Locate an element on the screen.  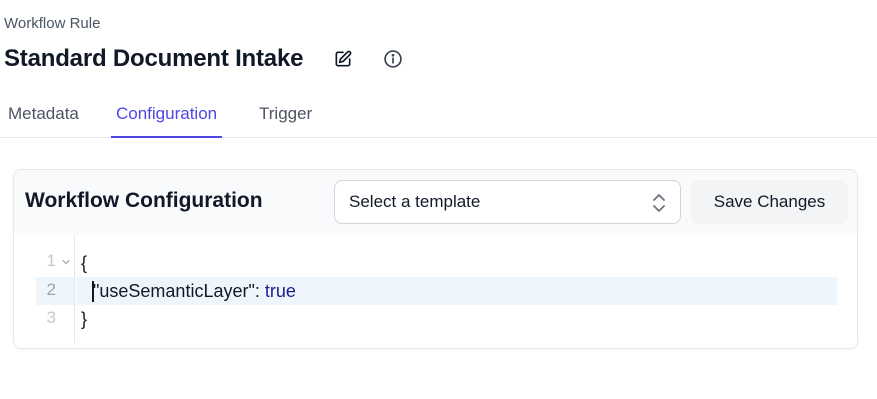
json-key: "useSemanticLayer" is located at coordinates (174, 291).